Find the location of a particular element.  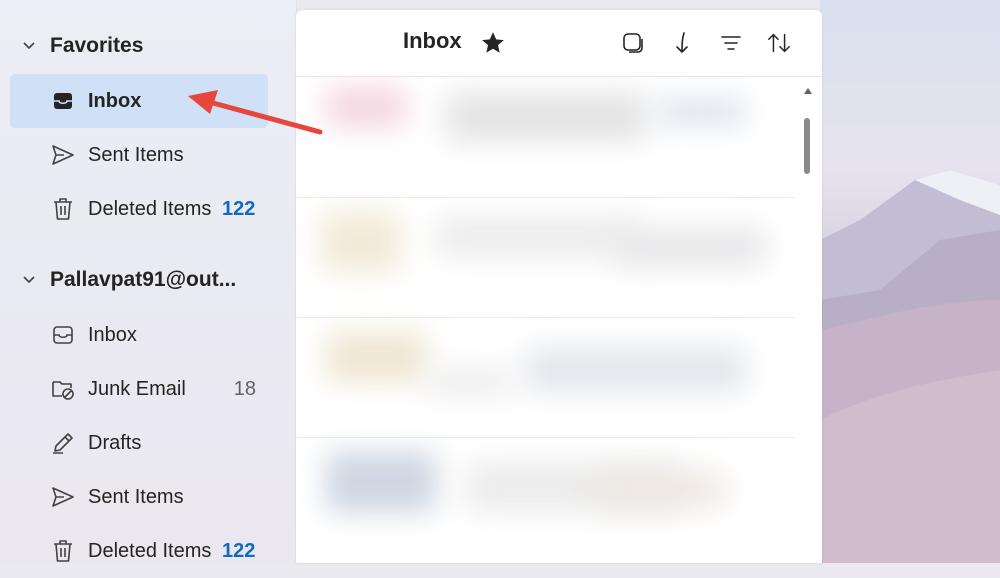

drafts-pencil-icon is located at coordinates (63, 443).